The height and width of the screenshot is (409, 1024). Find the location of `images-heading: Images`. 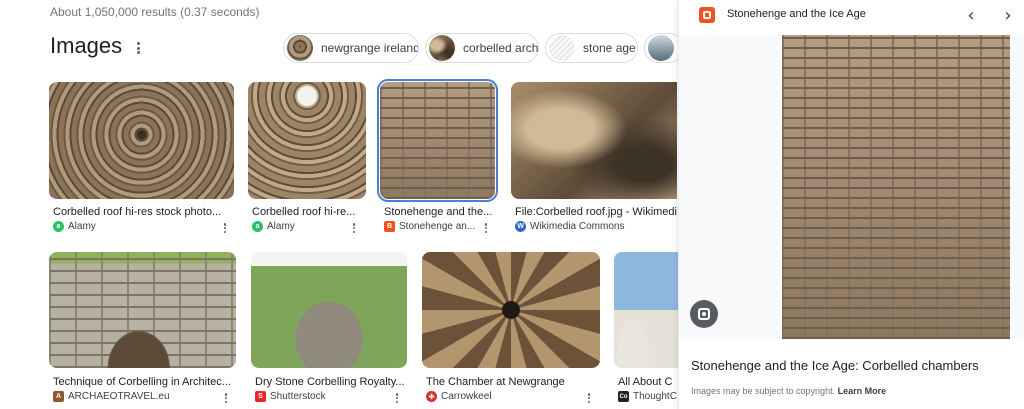

images-heading: Images is located at coordinates (86, 45).